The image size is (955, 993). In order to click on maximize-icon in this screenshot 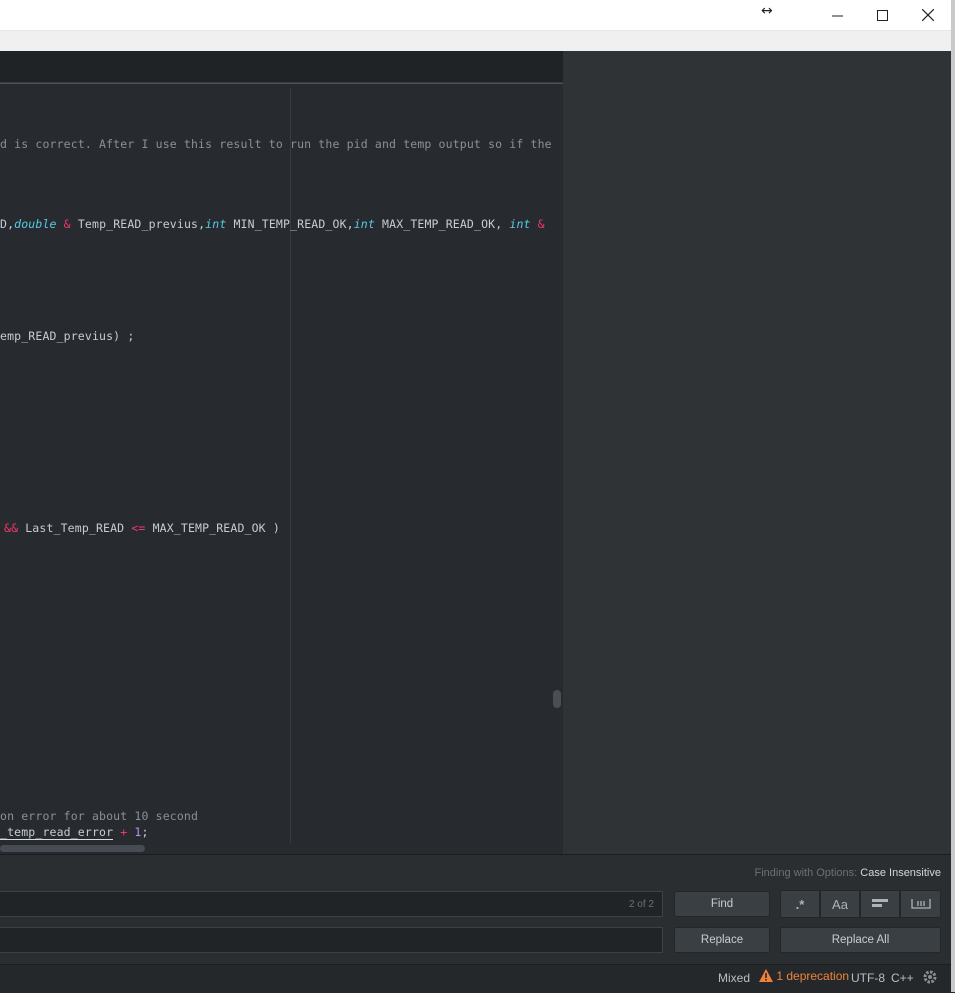, I will do `click(882, 15)`.